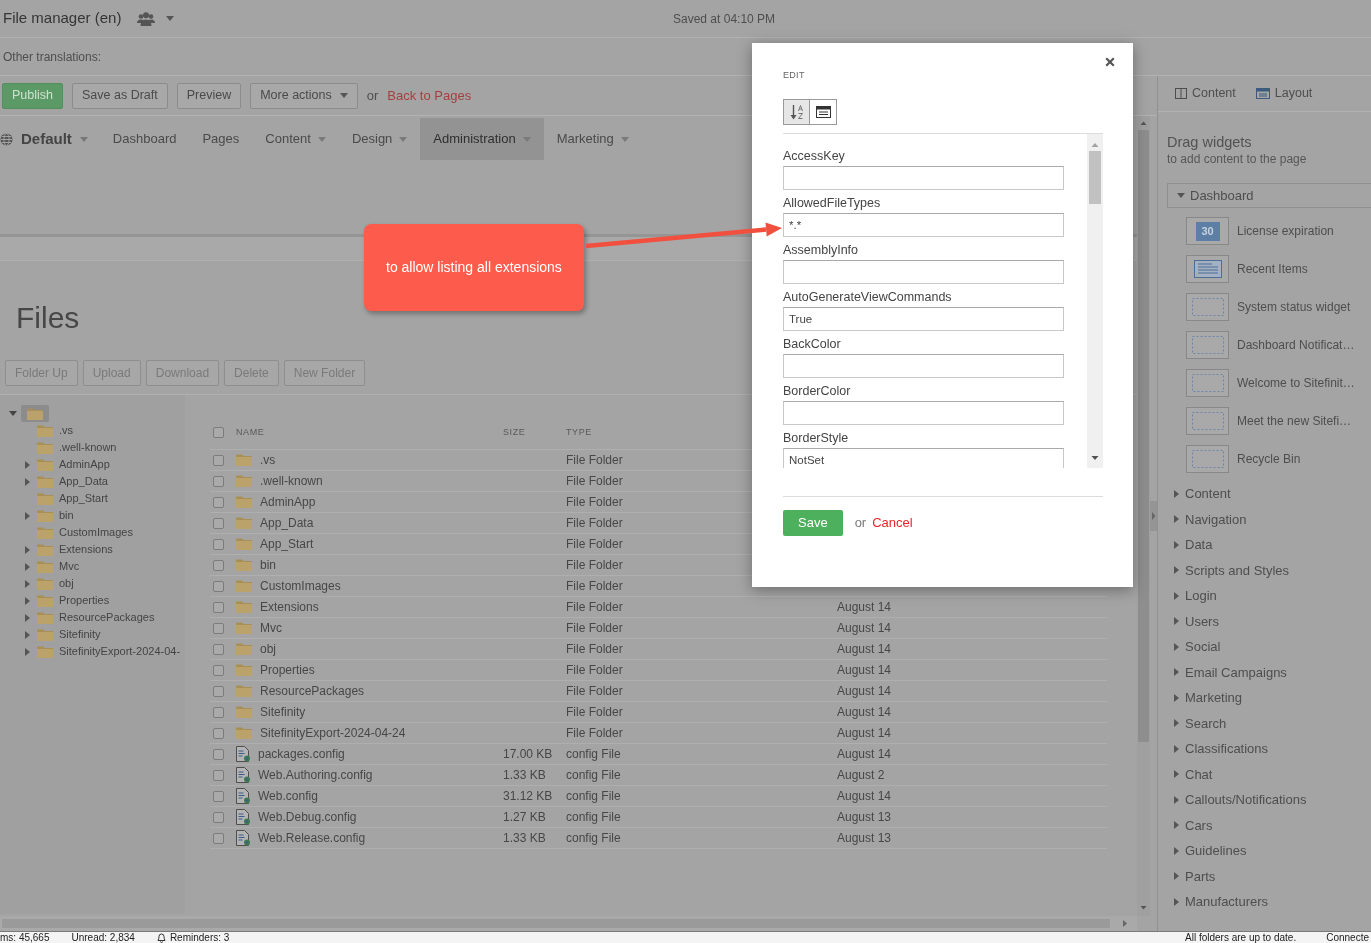 The height and width of the screenshot is (943, 1371). I want to click on tree-item: ResourcePackages, so click(88, 617).